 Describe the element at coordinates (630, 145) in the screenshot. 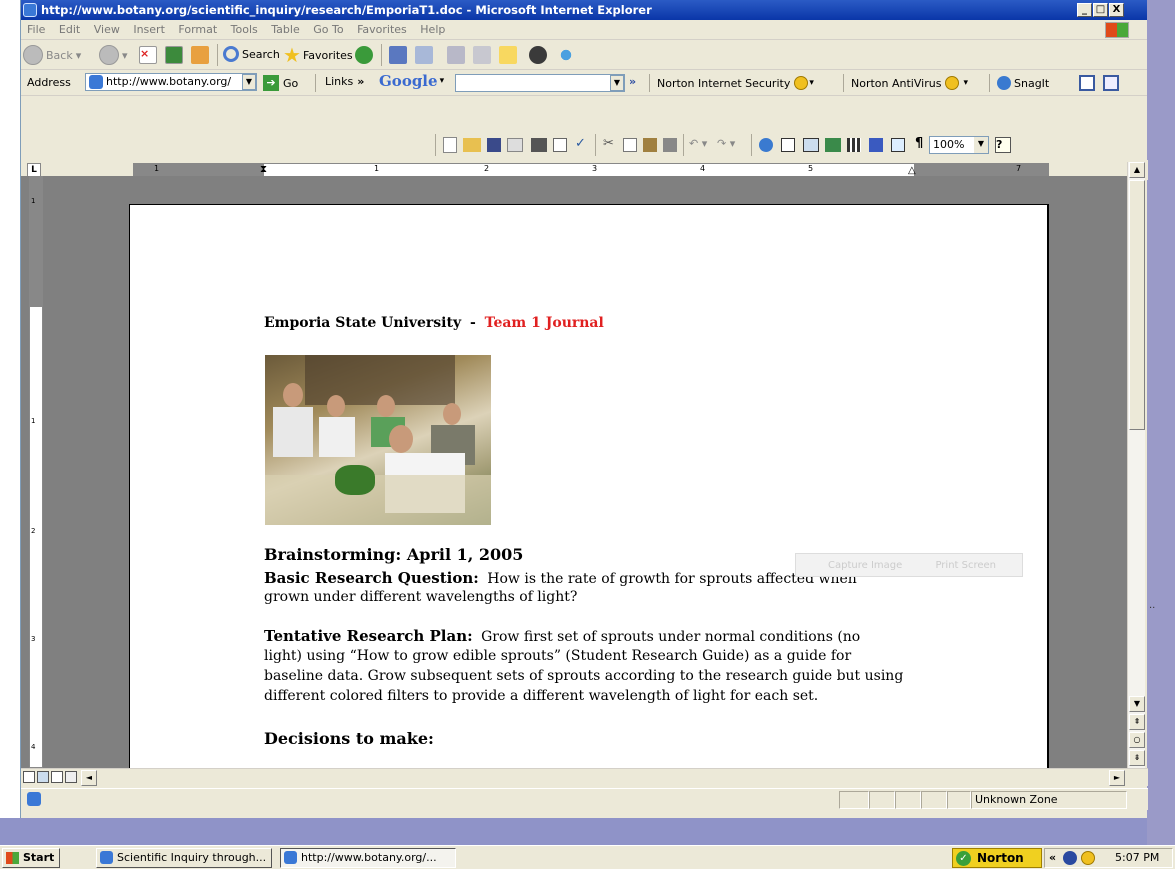

I see `copy-icon` at that location.